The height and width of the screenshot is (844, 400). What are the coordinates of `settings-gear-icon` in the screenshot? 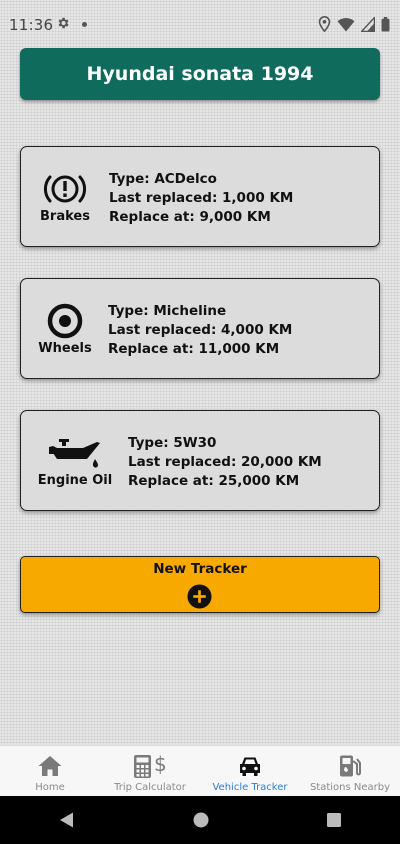 It's located at (63, 23).